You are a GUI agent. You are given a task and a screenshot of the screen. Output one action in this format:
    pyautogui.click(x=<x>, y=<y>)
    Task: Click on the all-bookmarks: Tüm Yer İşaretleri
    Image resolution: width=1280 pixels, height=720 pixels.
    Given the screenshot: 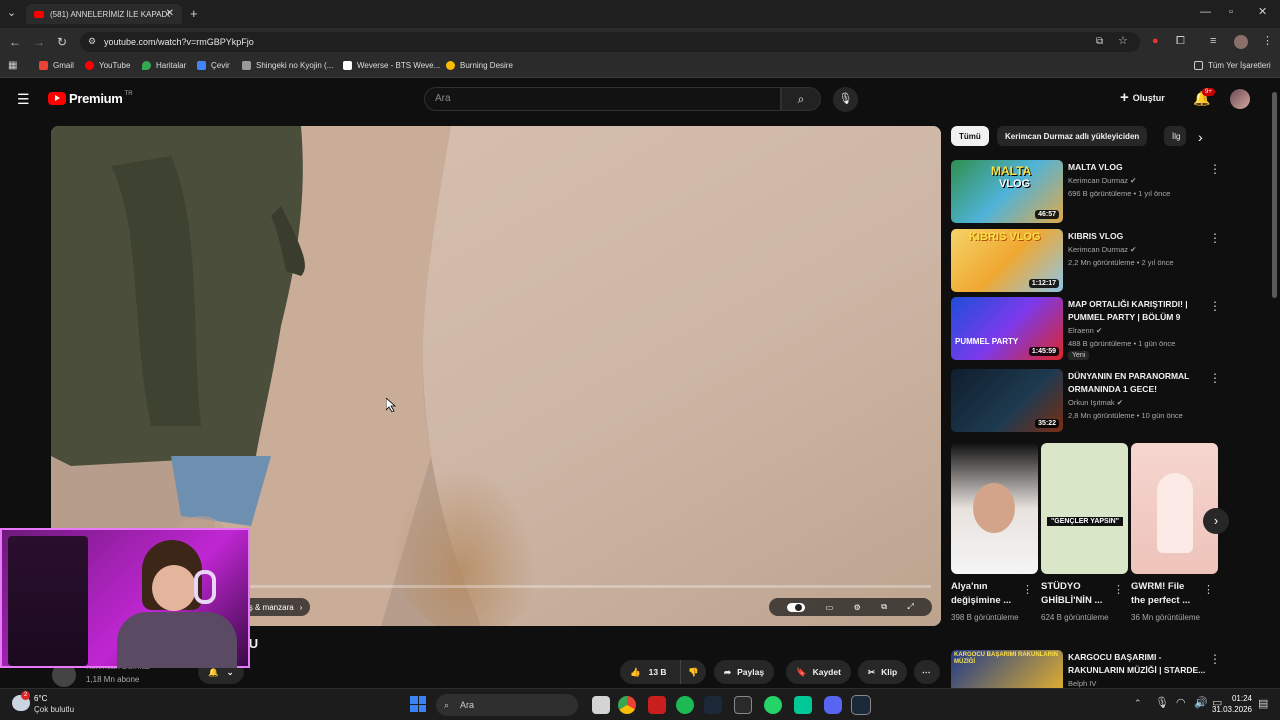 What is the action you would take?
    pyautogui.click(x=1232, y=65)
    